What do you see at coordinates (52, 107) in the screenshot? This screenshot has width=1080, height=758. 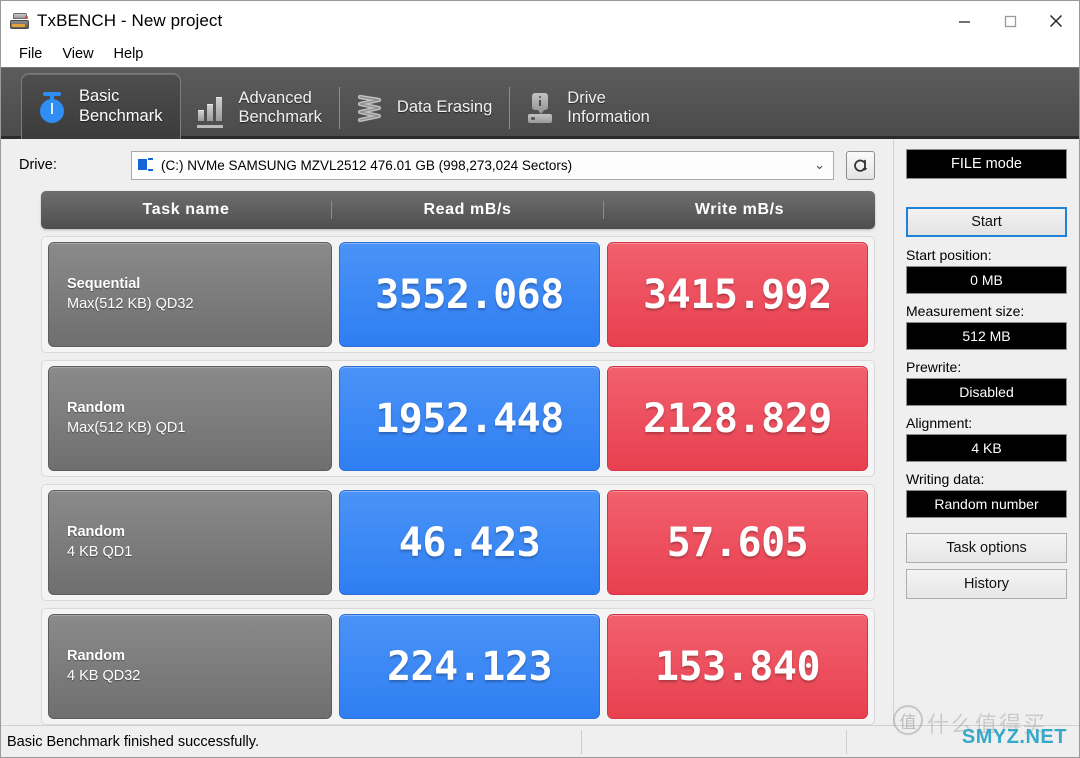 I see `stopwatch-icon` at bounding box center [52, 107].